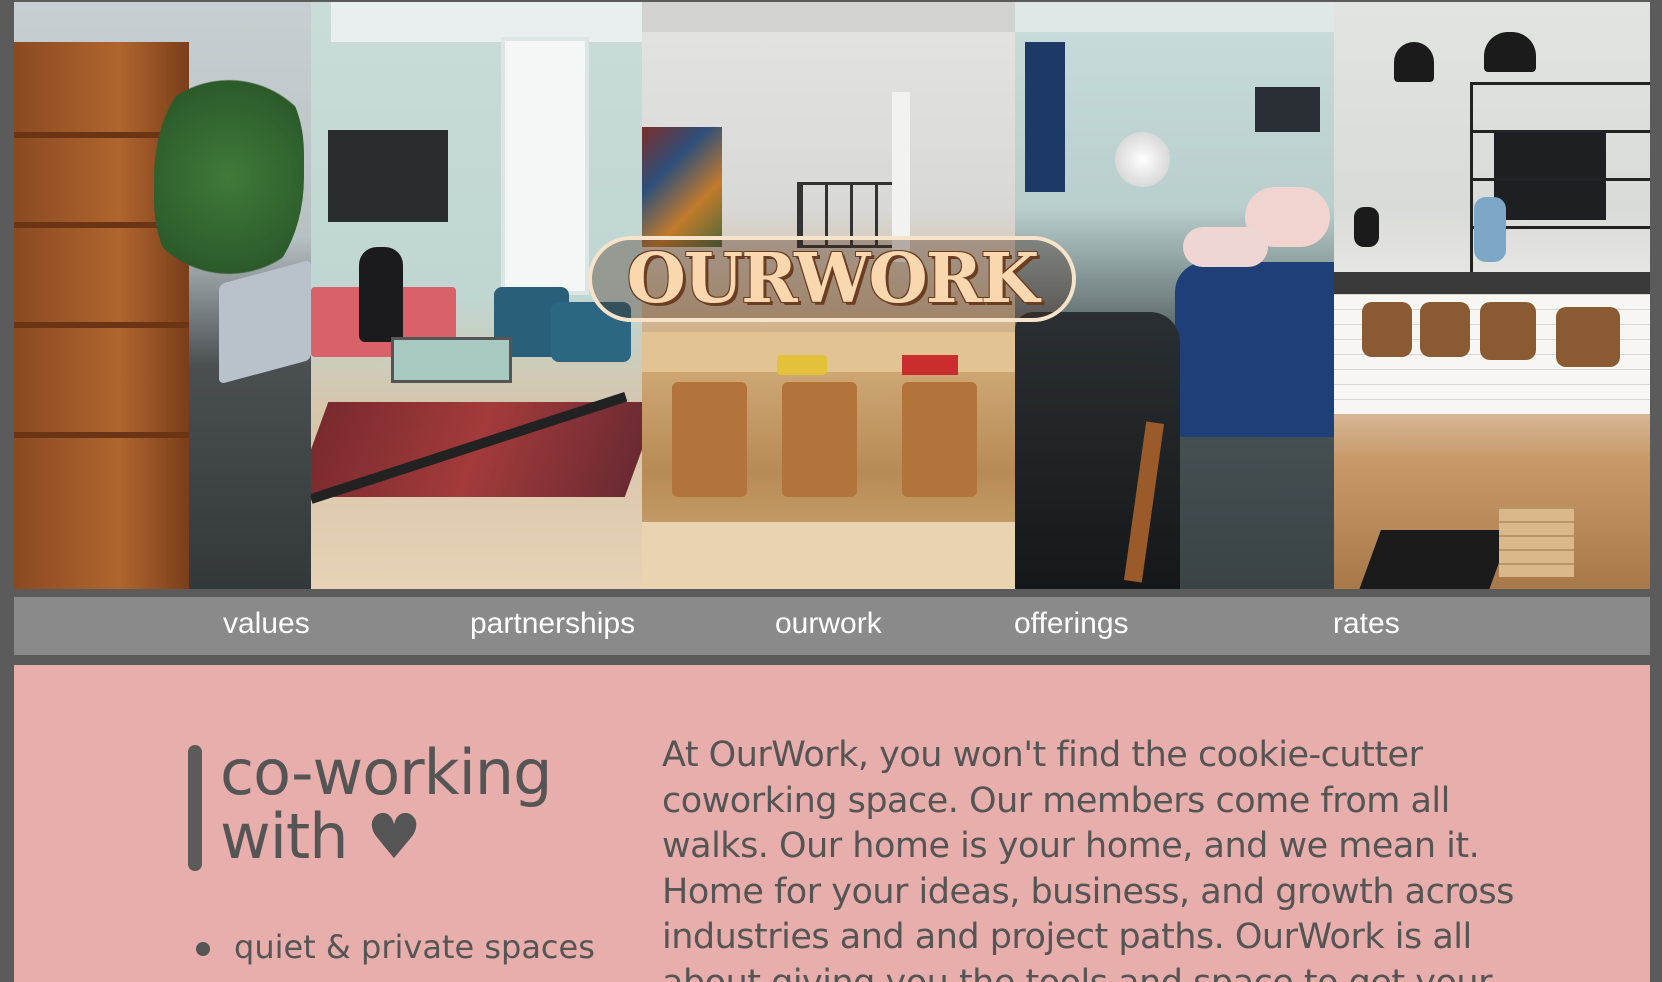  I want to click on ourwork-logo: OURWORK, so click(832, 279).